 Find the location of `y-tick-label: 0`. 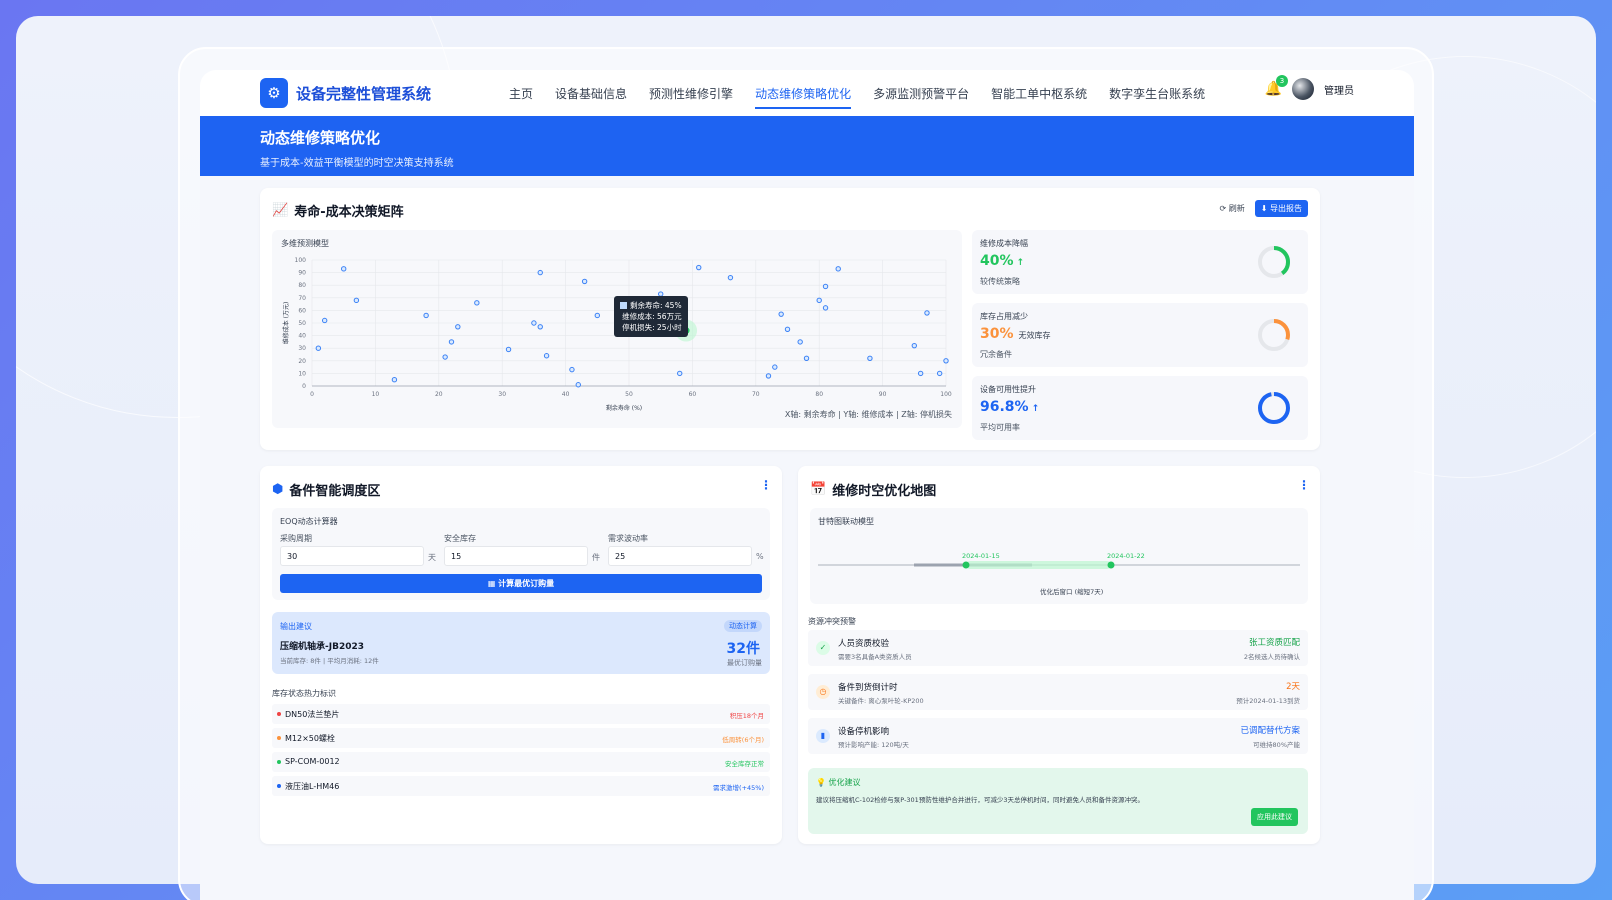

y-tick-label: 0 is located at coordinates (304, 386).